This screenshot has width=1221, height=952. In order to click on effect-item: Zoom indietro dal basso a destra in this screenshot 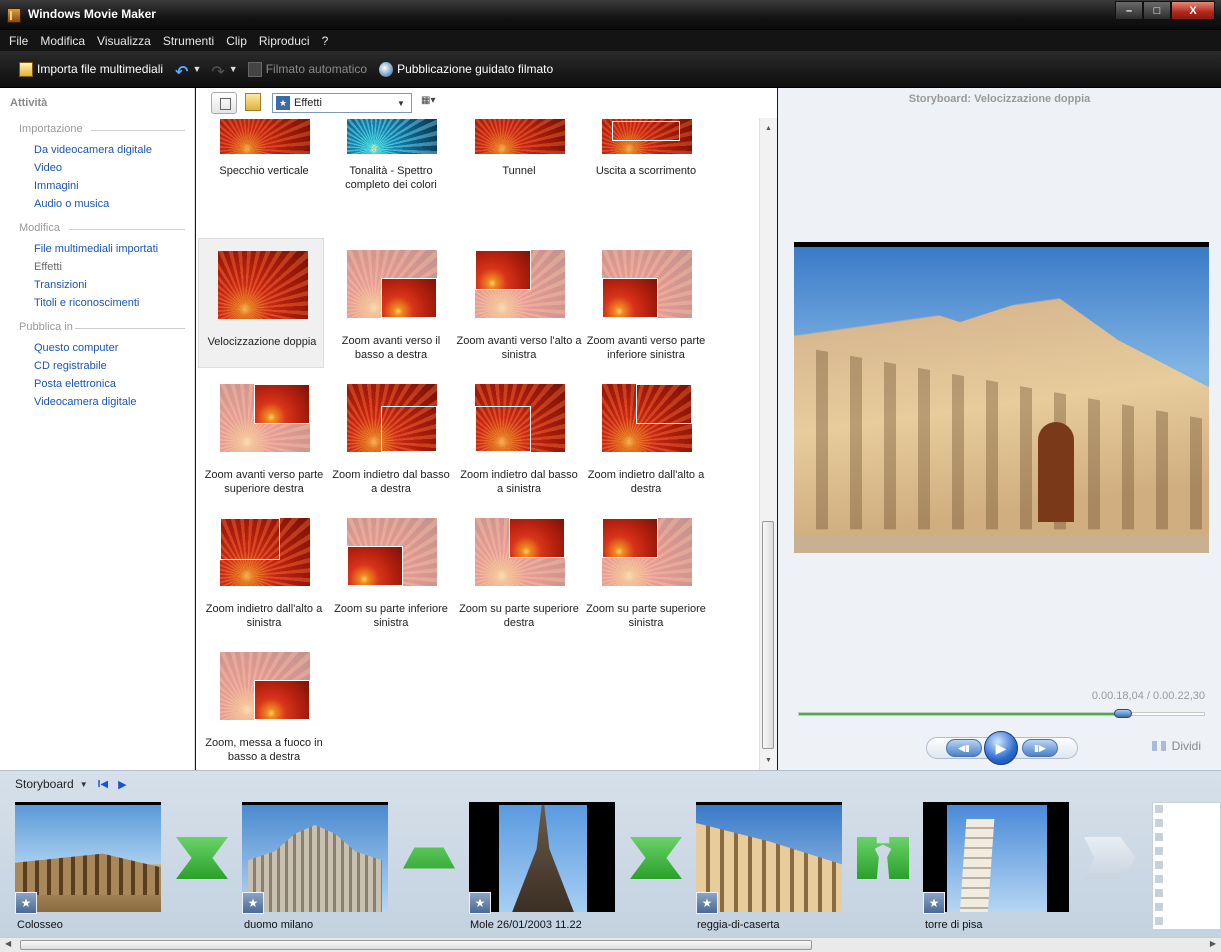, I will do `click(391, 437)`.